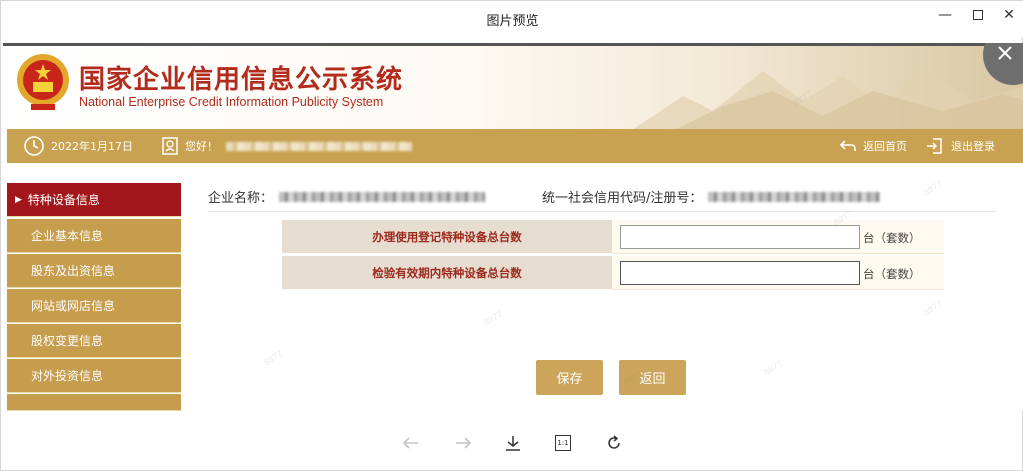  I want to click on form-row-inspected-total: 检验有效期内特种设备总台数 台（套数）, so click(613, 273).